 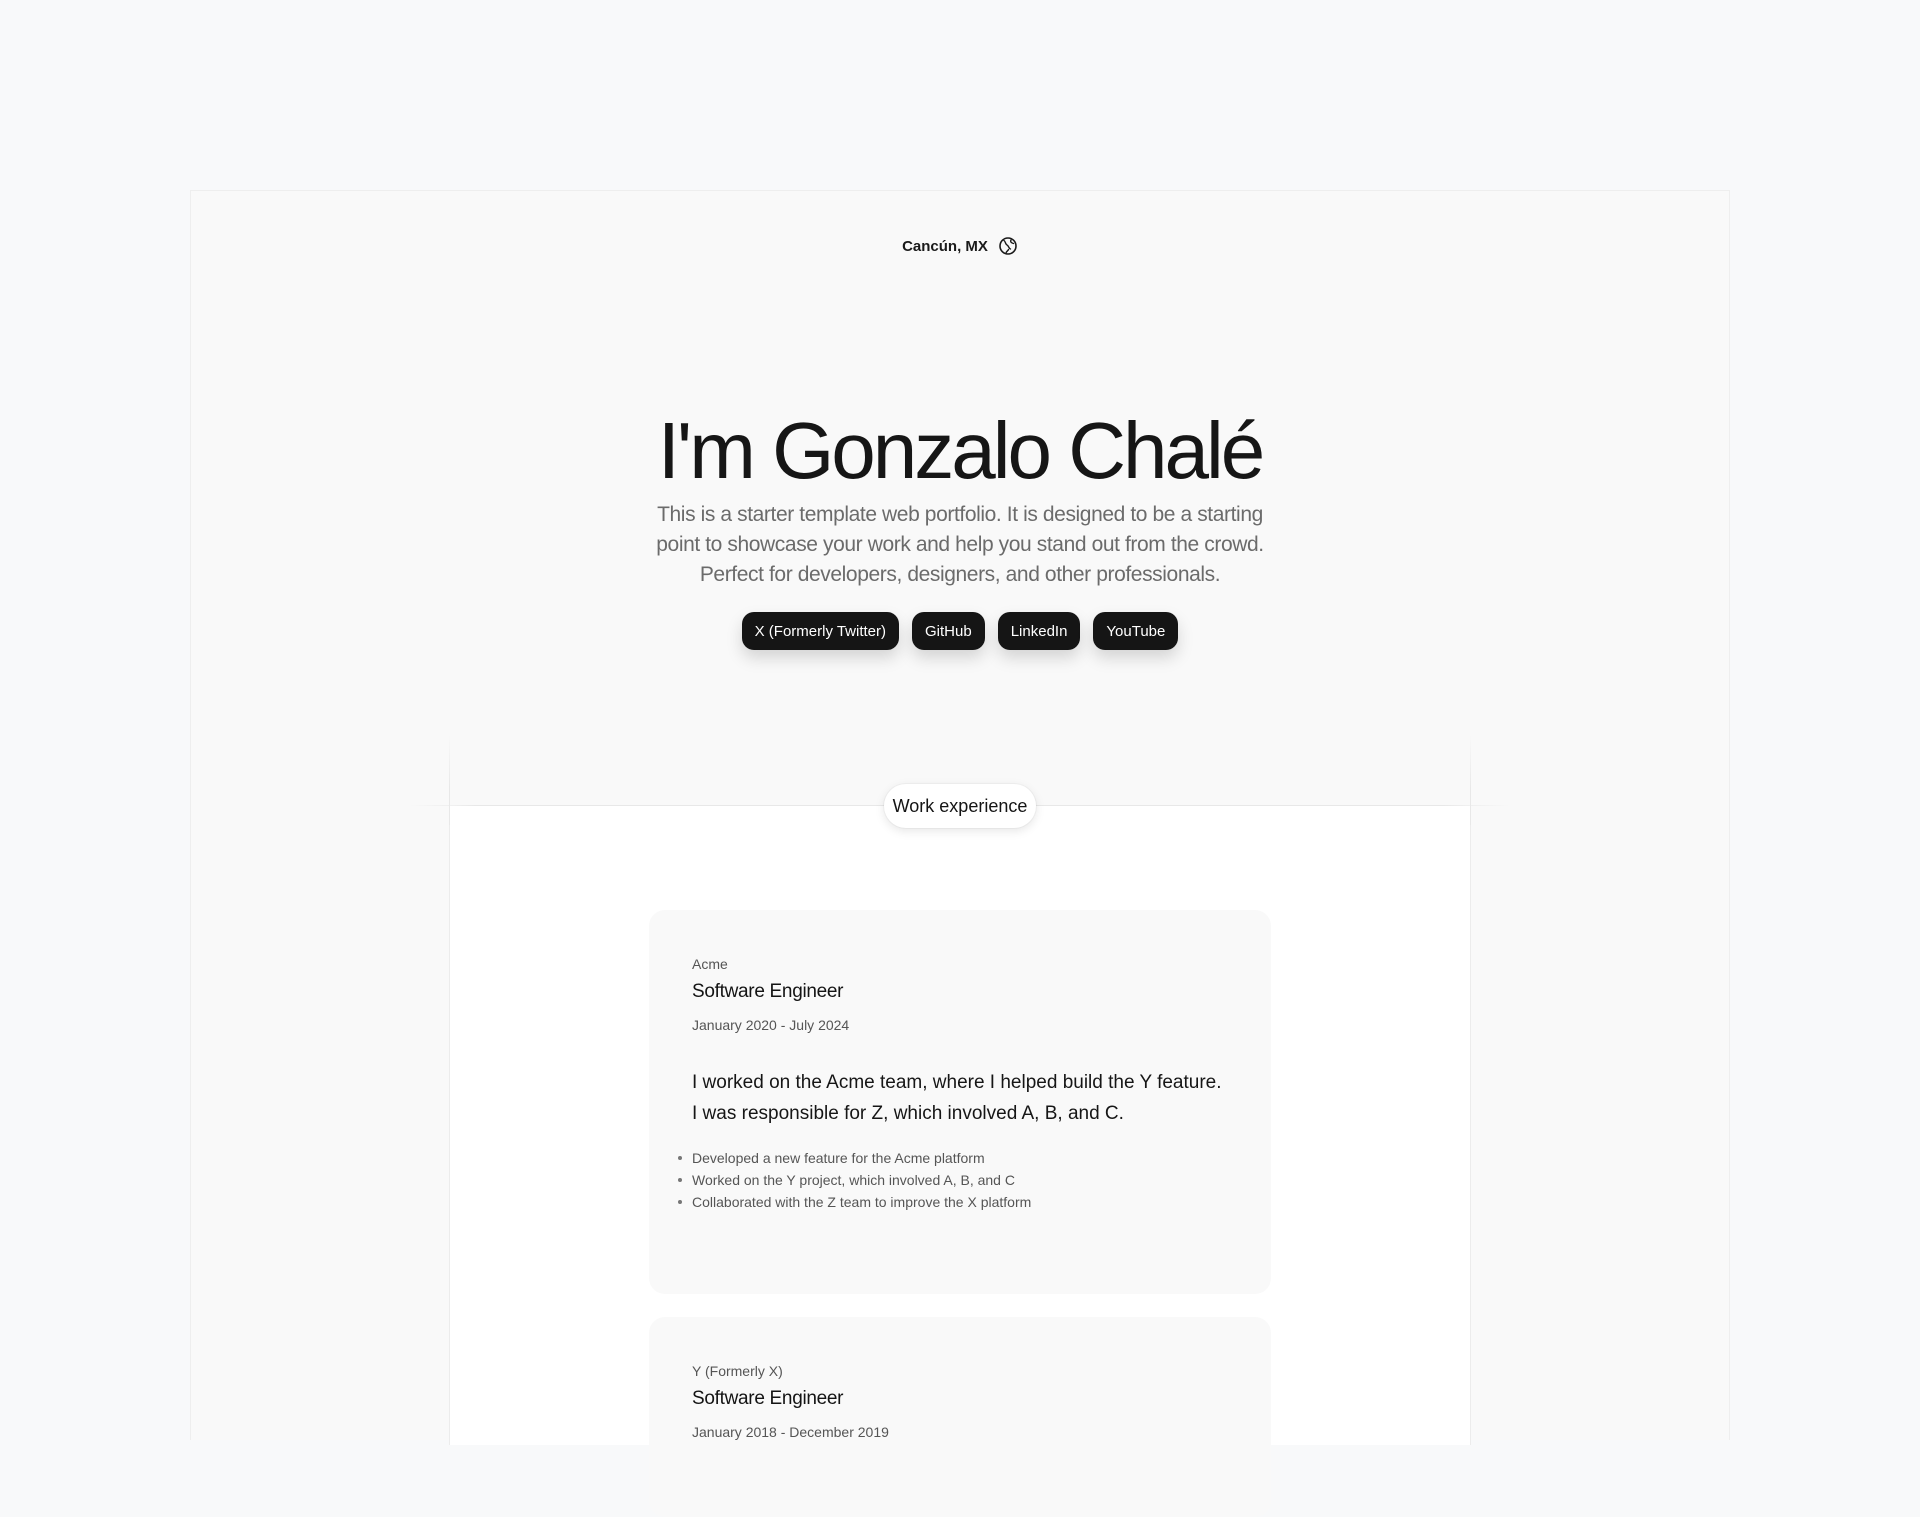 I want to click on social-link-youtube: YouTube, so click(x=1136, y=631).